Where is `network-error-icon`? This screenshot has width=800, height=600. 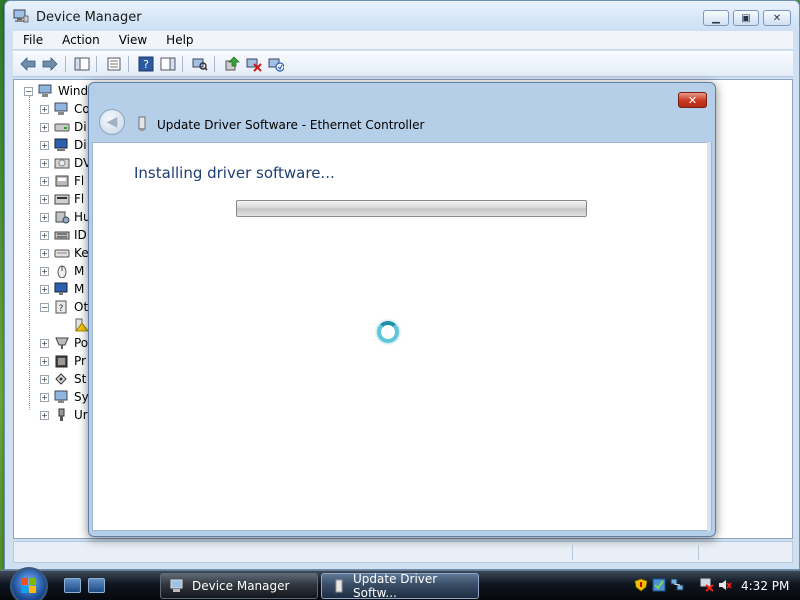
network-error-icon is located at coordinates (707, 585).